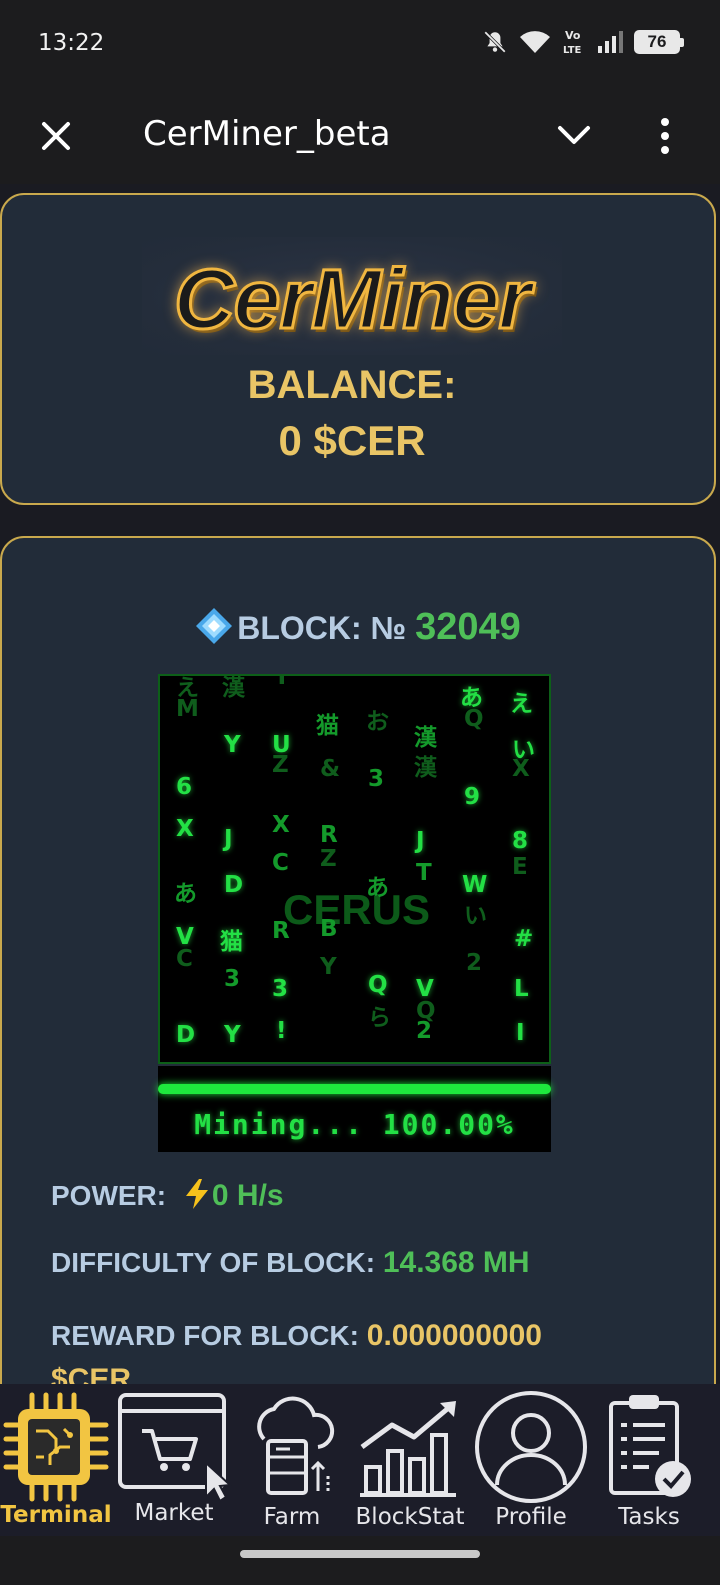  What do you see at coordinates (475, 916) in the screenshot?
I see `matrix-glyph: い` at bounding box center [475, 916].